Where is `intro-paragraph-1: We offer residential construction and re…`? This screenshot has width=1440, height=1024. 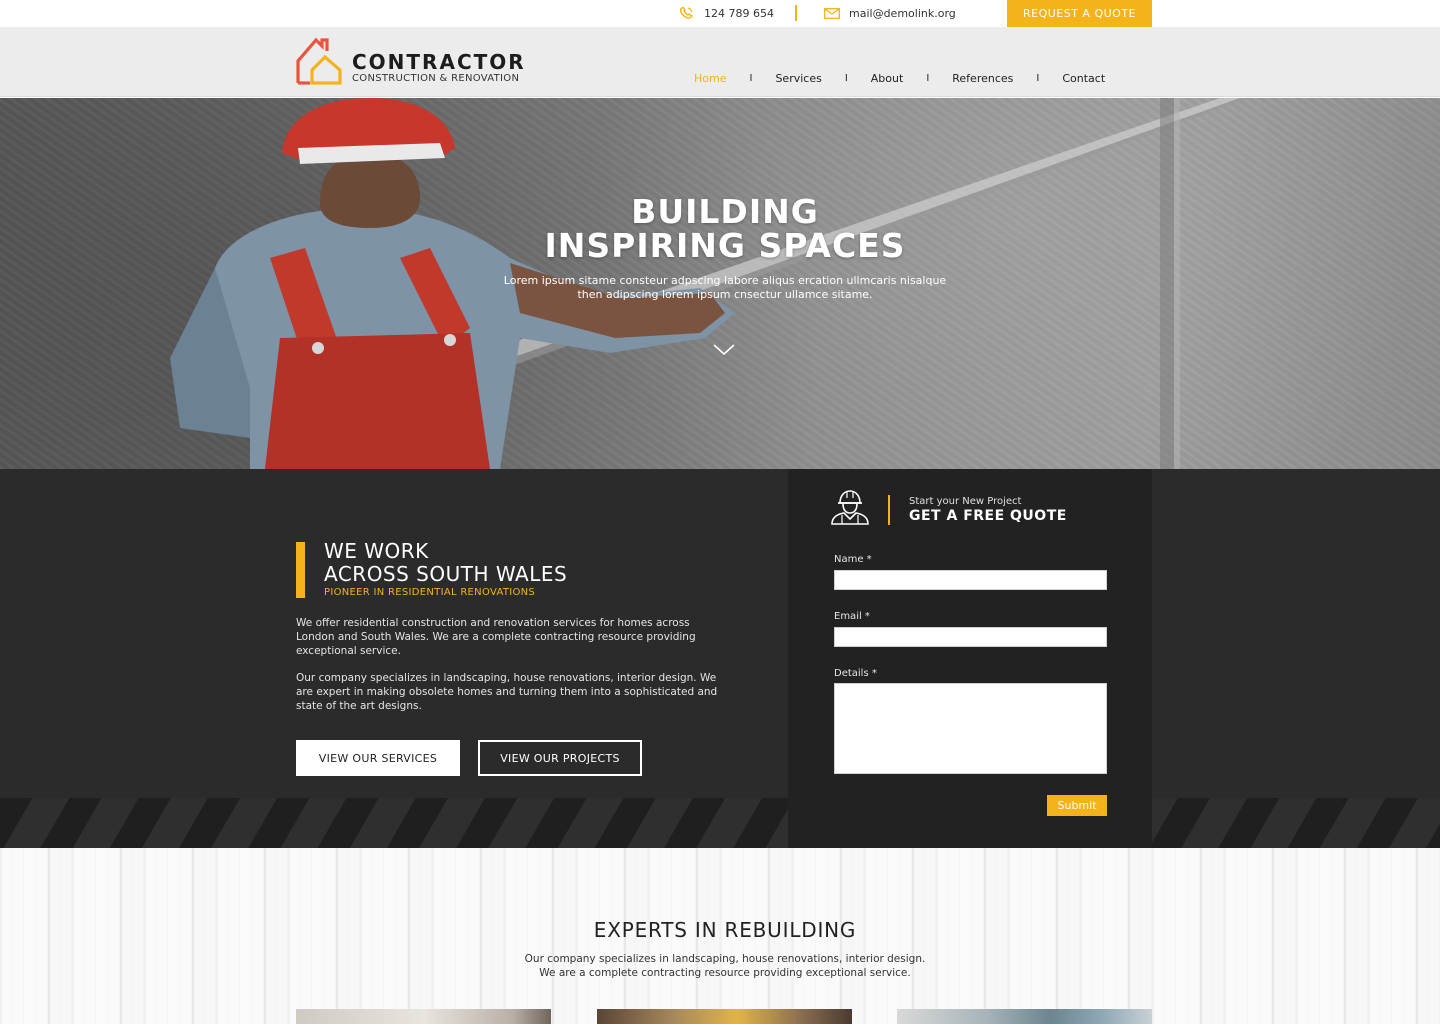
intro-paragraph-1: We offer residential construction and re… is located at coordinates (496, 637).